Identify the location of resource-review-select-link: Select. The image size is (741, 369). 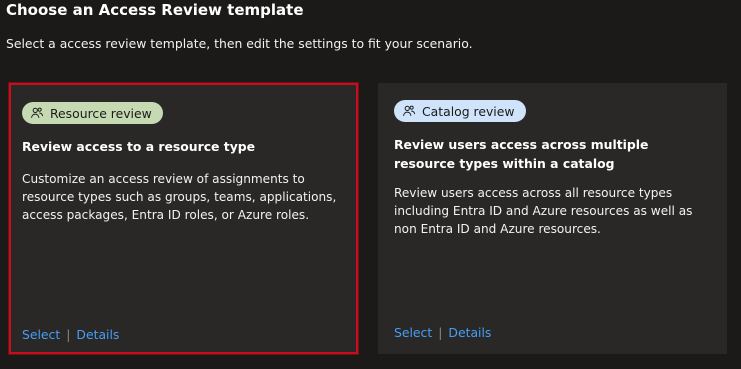
(41, 334).